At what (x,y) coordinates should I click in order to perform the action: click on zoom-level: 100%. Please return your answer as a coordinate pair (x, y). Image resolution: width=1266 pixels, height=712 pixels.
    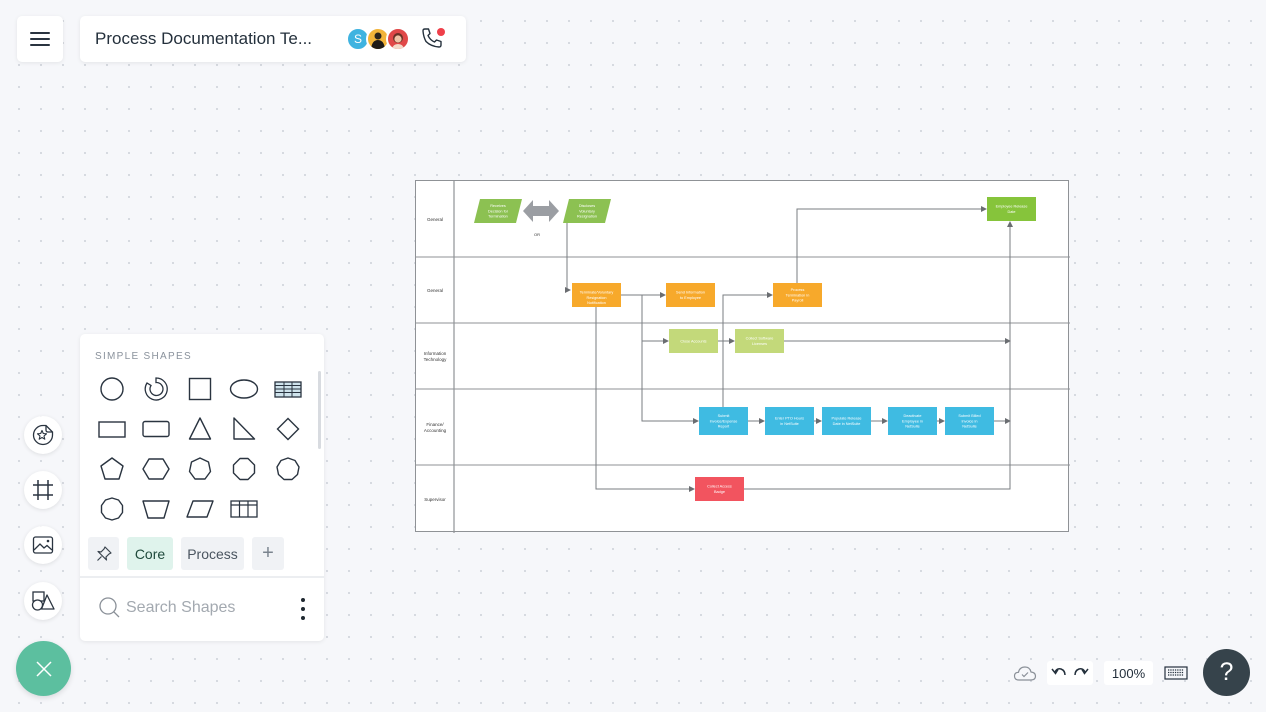
    Looking at the image, I should click on (1128, 673).